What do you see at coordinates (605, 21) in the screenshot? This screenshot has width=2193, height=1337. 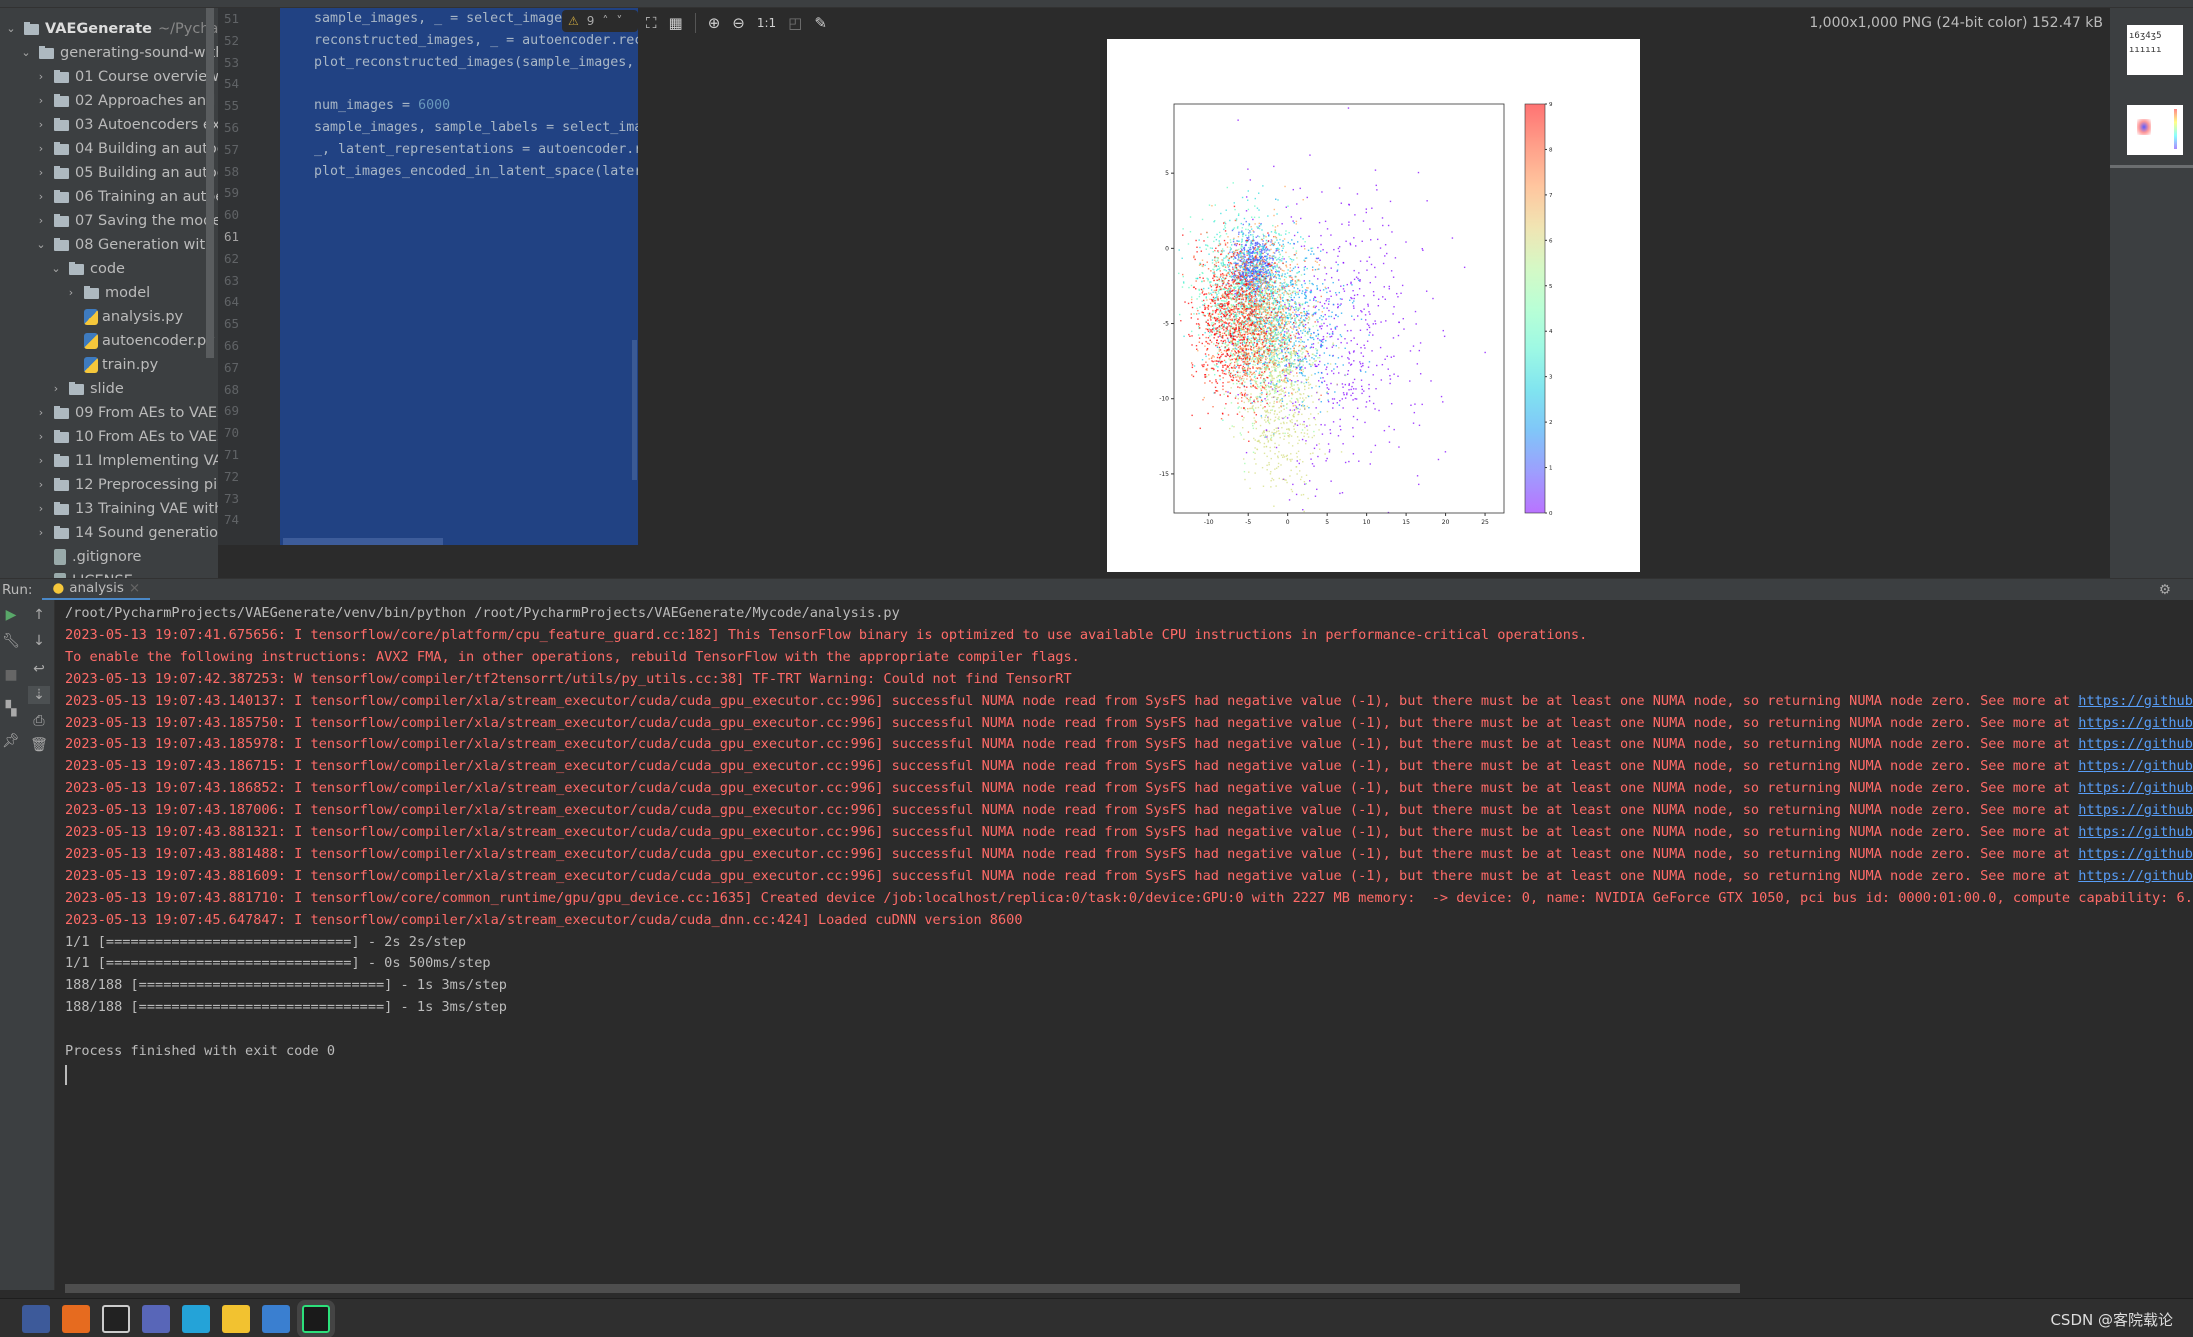 I see `chevron-up-icon: ˄` at bounding box center [605, 21].